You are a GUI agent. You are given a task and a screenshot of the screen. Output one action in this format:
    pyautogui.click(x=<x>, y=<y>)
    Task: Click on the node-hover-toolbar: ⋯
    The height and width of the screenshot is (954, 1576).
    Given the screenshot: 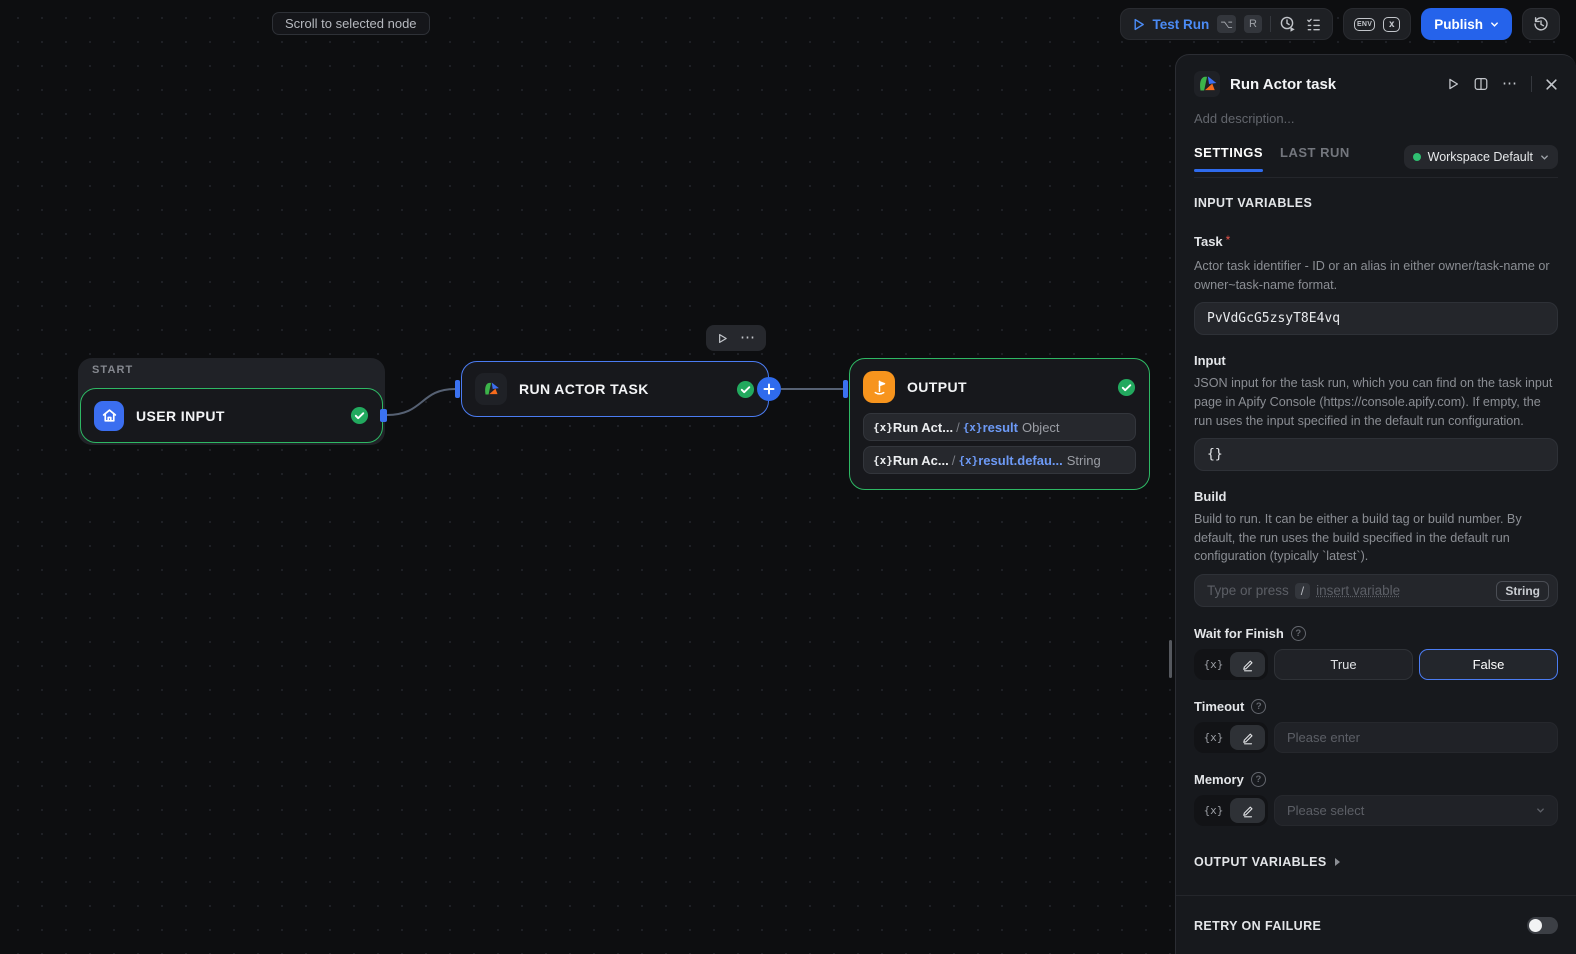 What is the action you would take?
    pyautogui.click(x=736, y=338)
    